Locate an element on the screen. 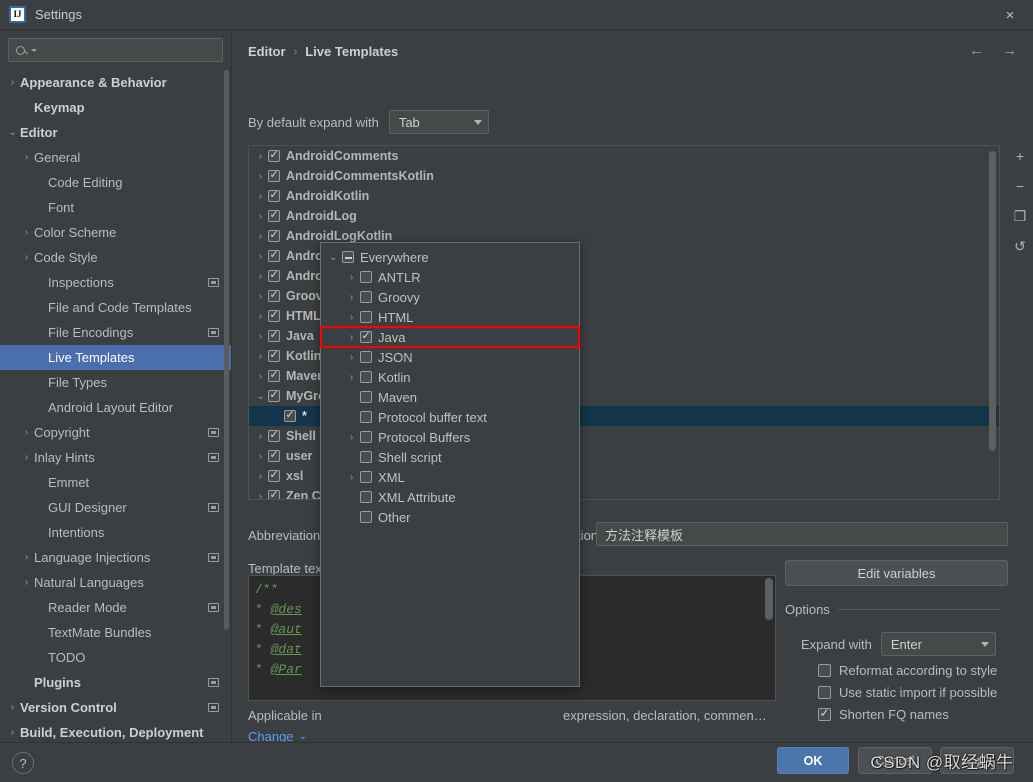  close-icon: × is located at coordinates (1010, 15).